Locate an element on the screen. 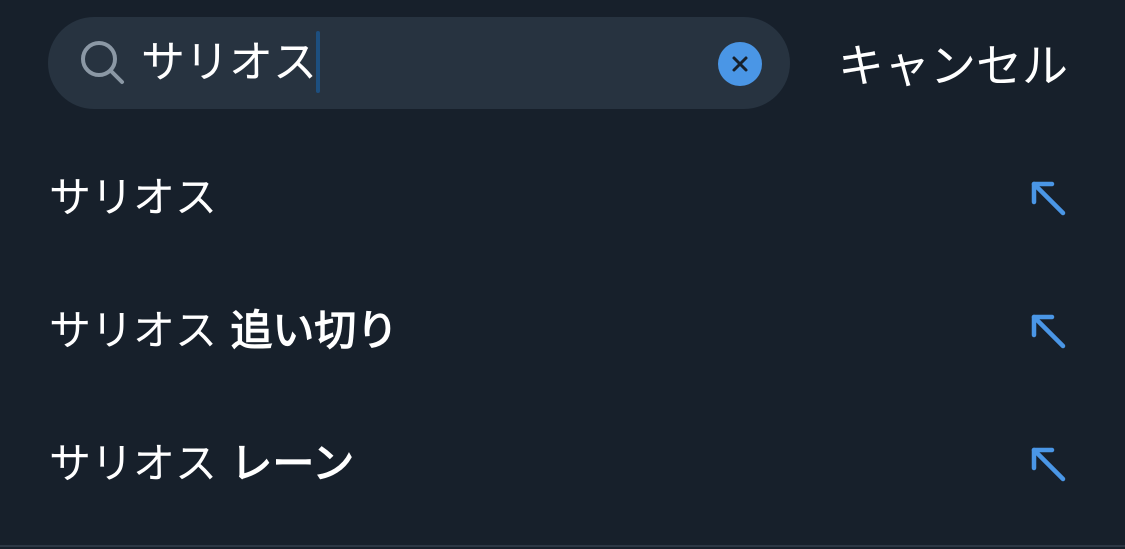  clear-search-button is located at coordinates (740, 64).